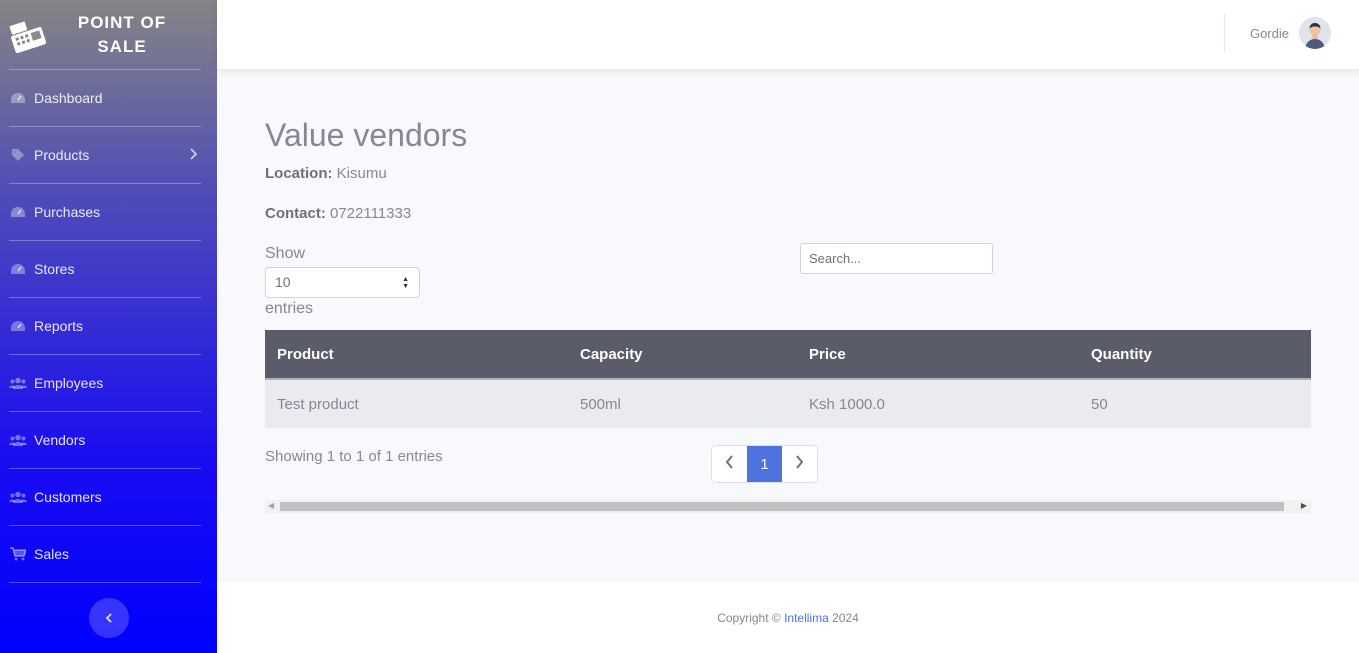 The width and height of the screenshot is (1359, 653). I want to click on sidebar-item-employees: Employees, so click(108, 383).